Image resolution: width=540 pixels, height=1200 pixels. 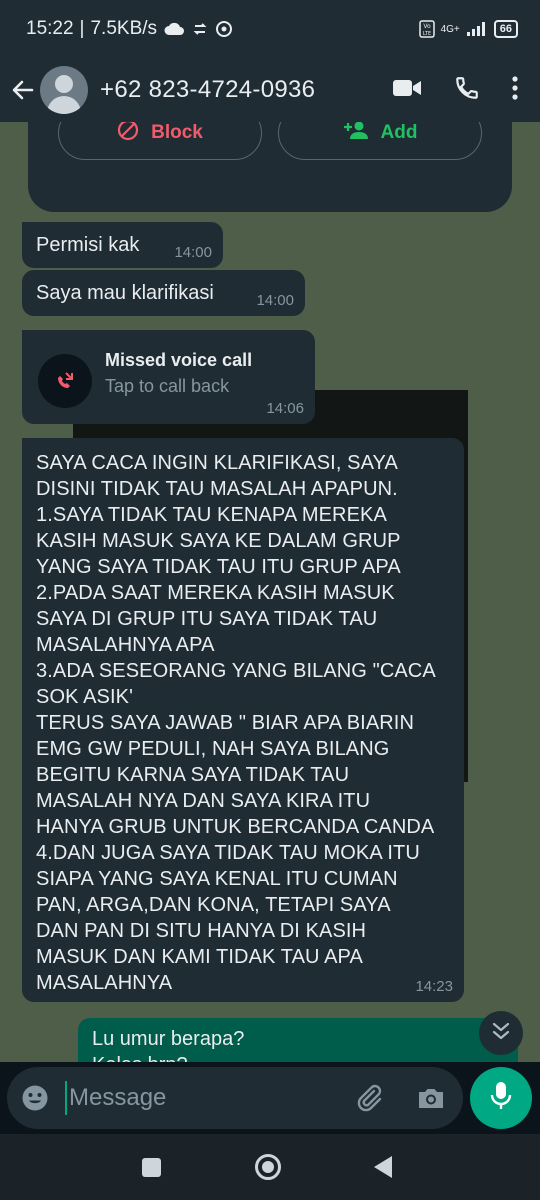 I want to click on back-arrow-icon, so click(x=23, y=90).